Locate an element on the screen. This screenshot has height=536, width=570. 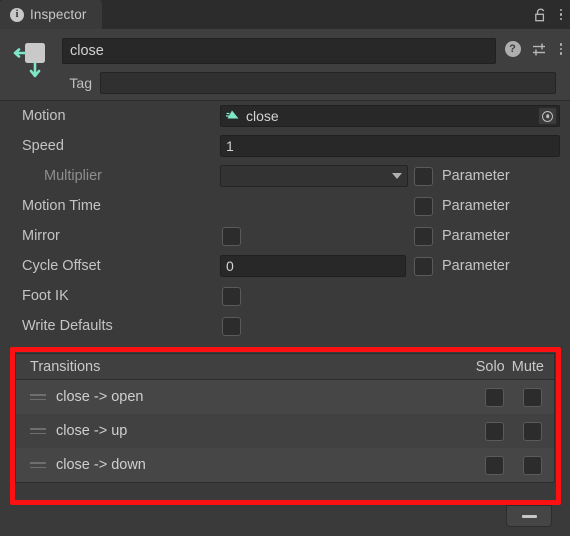
tab-bar: i Inspector is located at coordinates (285, 14).